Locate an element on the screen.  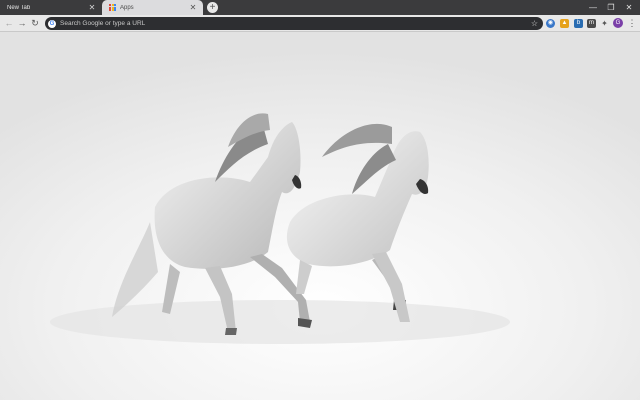
menu-icon: ⋮ is located at coordinates (632, 23).